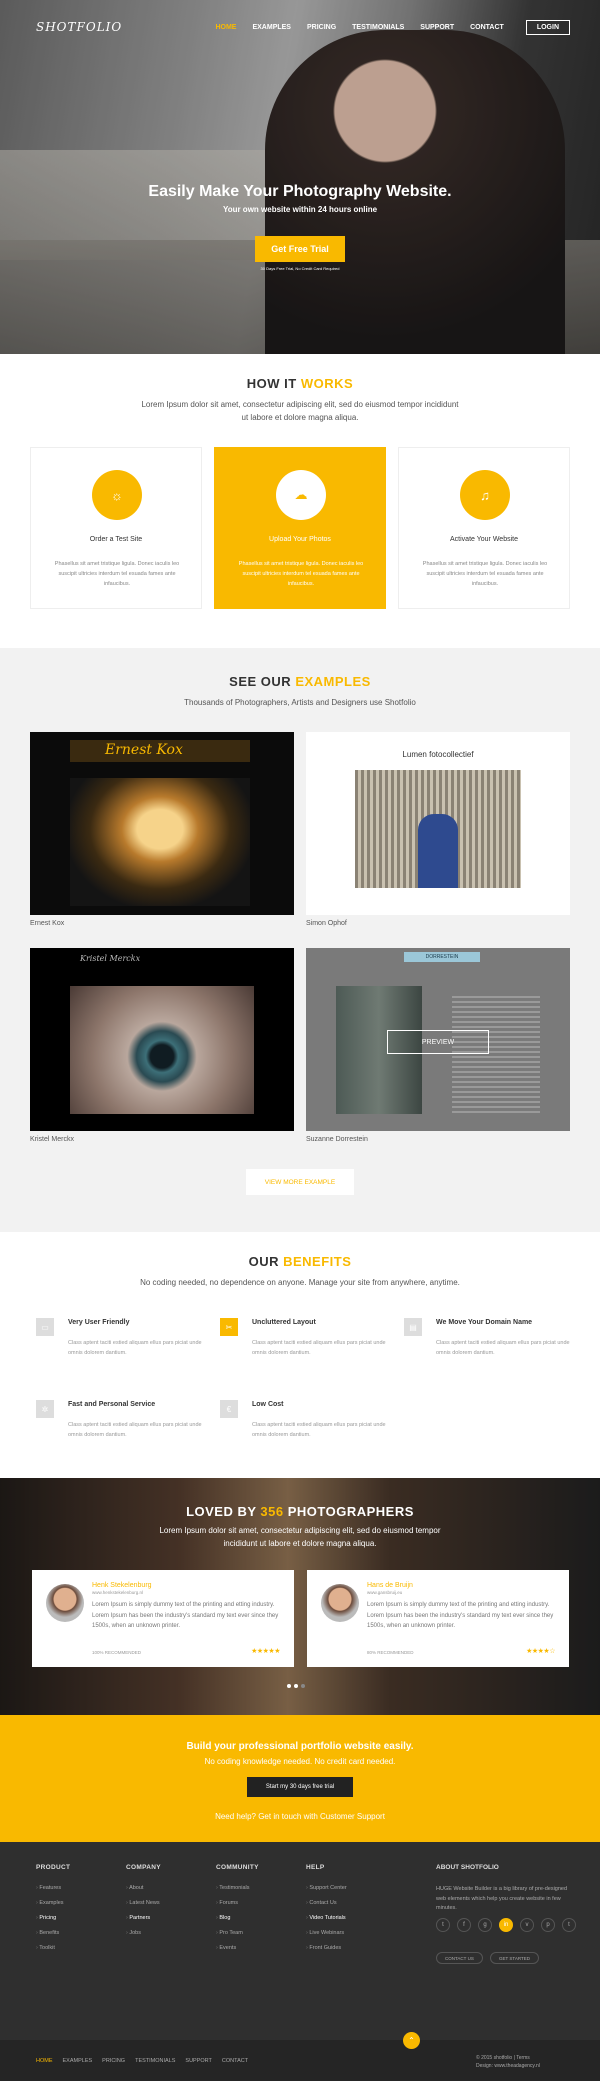 The height and width of the screenshot is (2081, 600). Describe the element at coordinates (340, 1603) in the screenshot. I see `avatar` at that location.